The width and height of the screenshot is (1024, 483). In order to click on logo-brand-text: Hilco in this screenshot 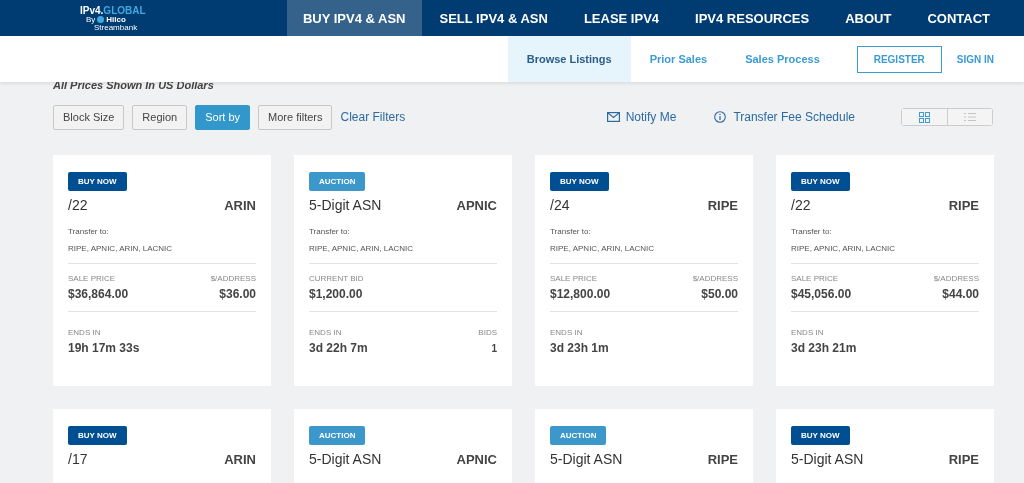, I will do `click(116, 19)`.